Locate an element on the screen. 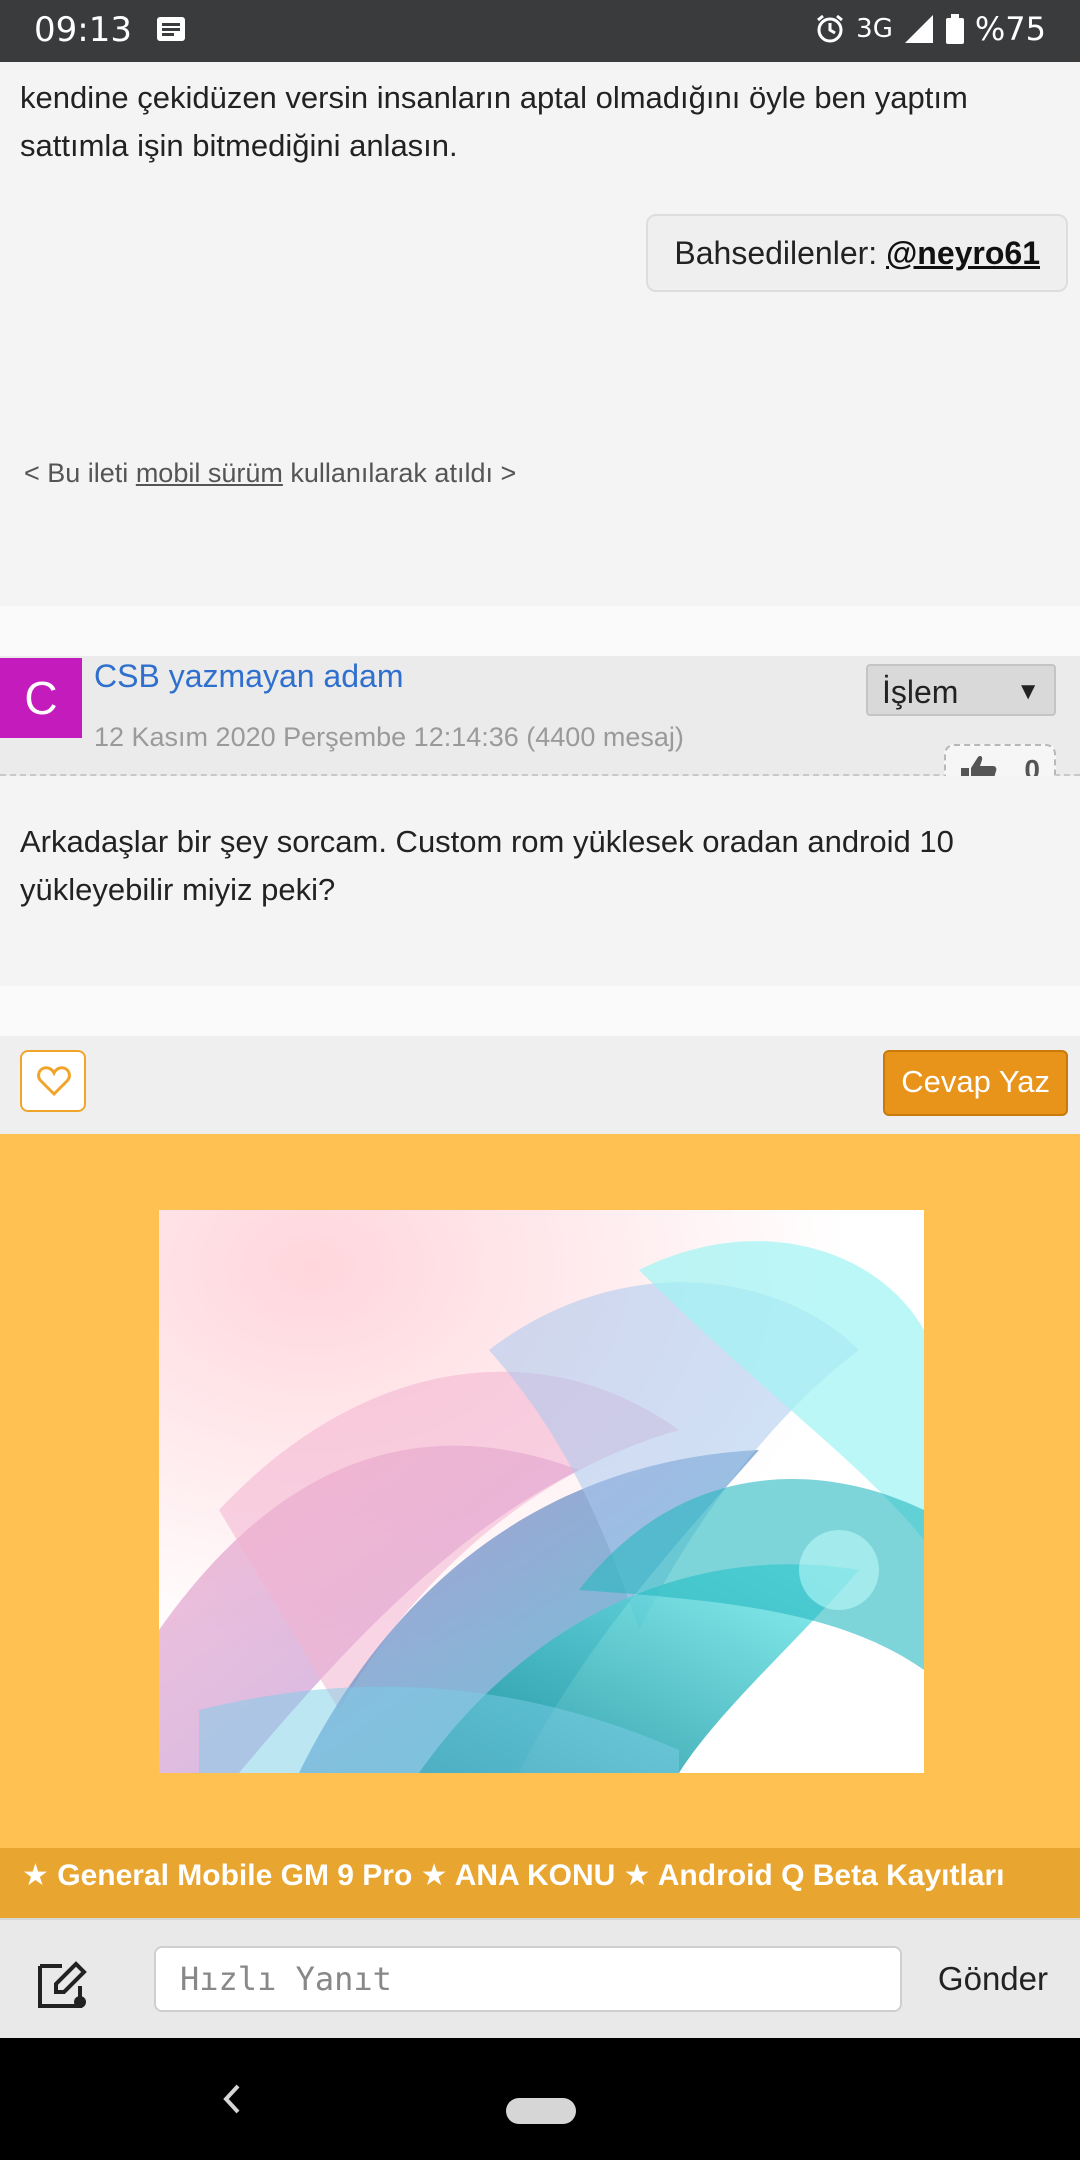  network-type: 3G is located at coordinates (874, 29).